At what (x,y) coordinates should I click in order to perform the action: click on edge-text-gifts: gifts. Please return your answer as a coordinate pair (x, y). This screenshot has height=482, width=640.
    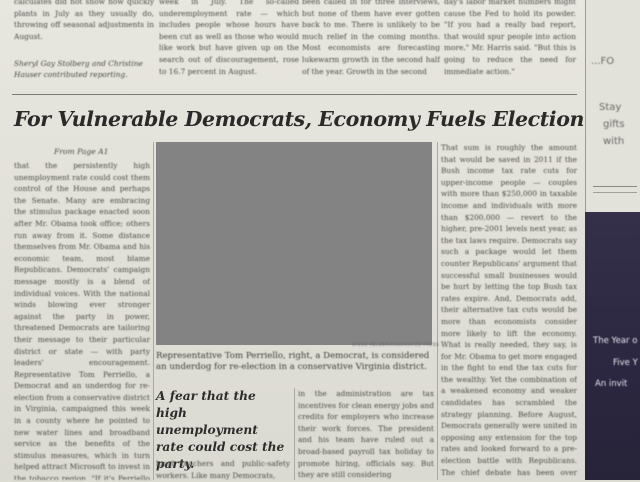
    Looking at the image, I should click on (614, 124).